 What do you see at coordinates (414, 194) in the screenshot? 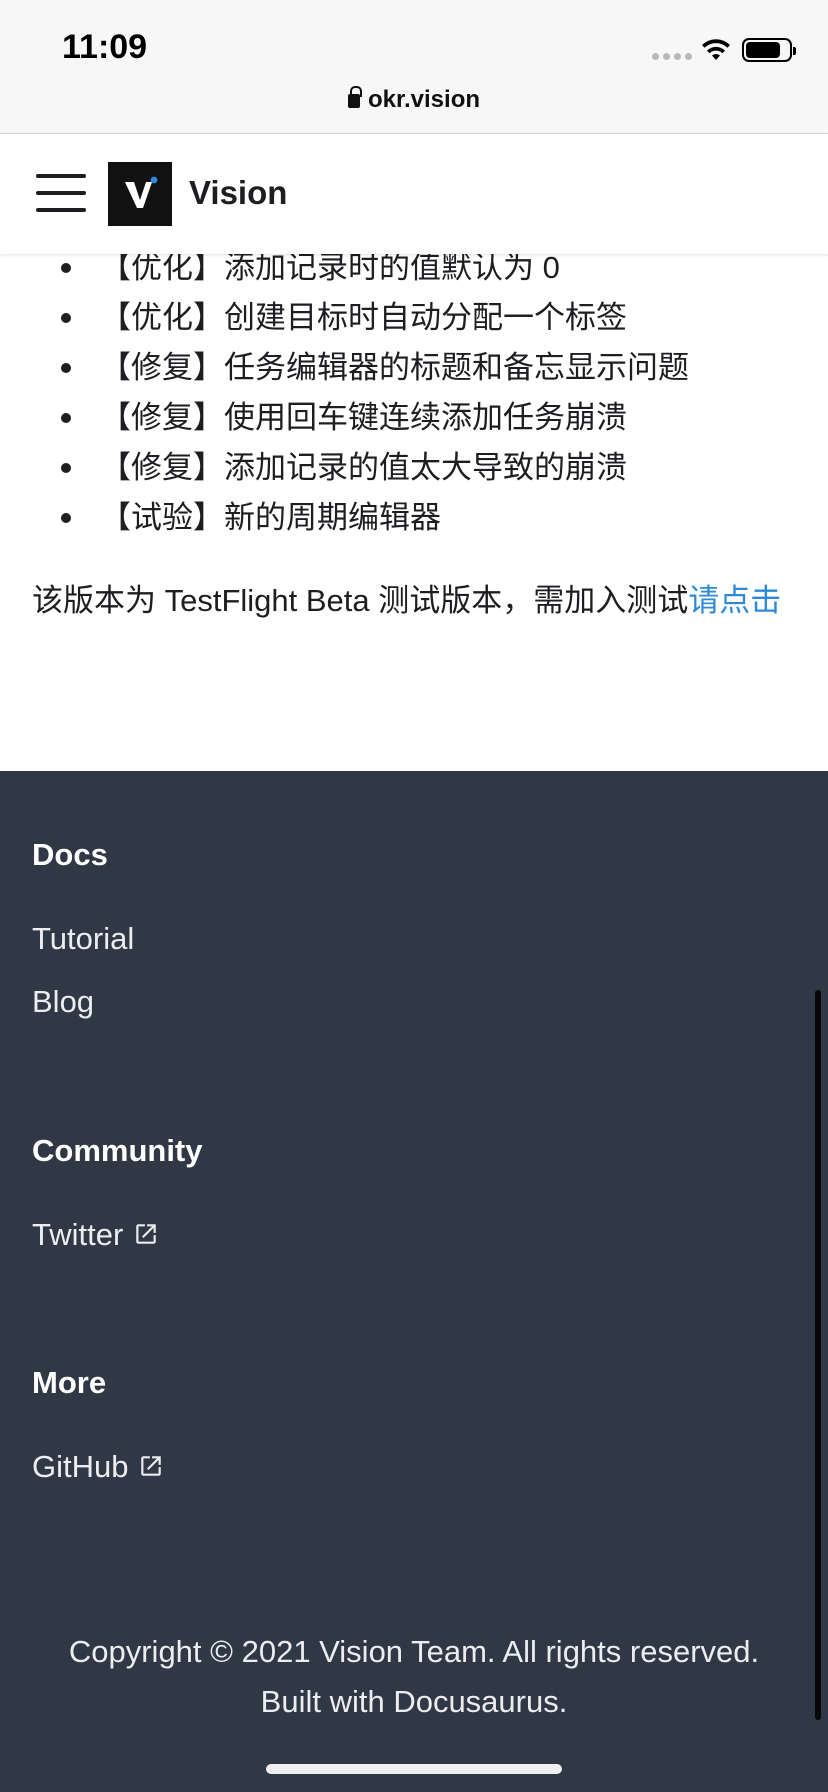
I see `site-navbar: Vision` at bounding box center [414, 194].